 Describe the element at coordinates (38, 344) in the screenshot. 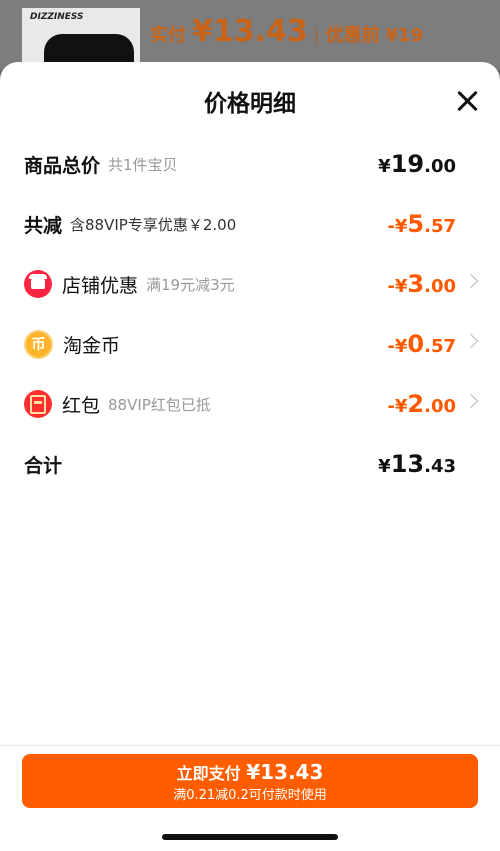

I see `coin-icon: 币` at that location.